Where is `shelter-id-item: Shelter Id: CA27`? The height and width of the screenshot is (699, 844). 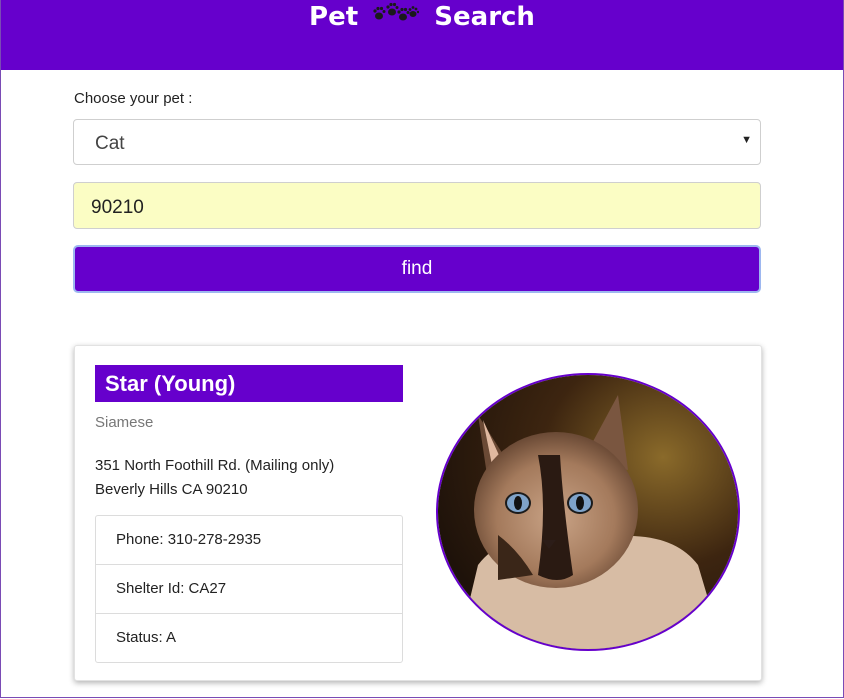 shelter-id-item: Shelter Id: CA27 is located at coordinates (249, 588).